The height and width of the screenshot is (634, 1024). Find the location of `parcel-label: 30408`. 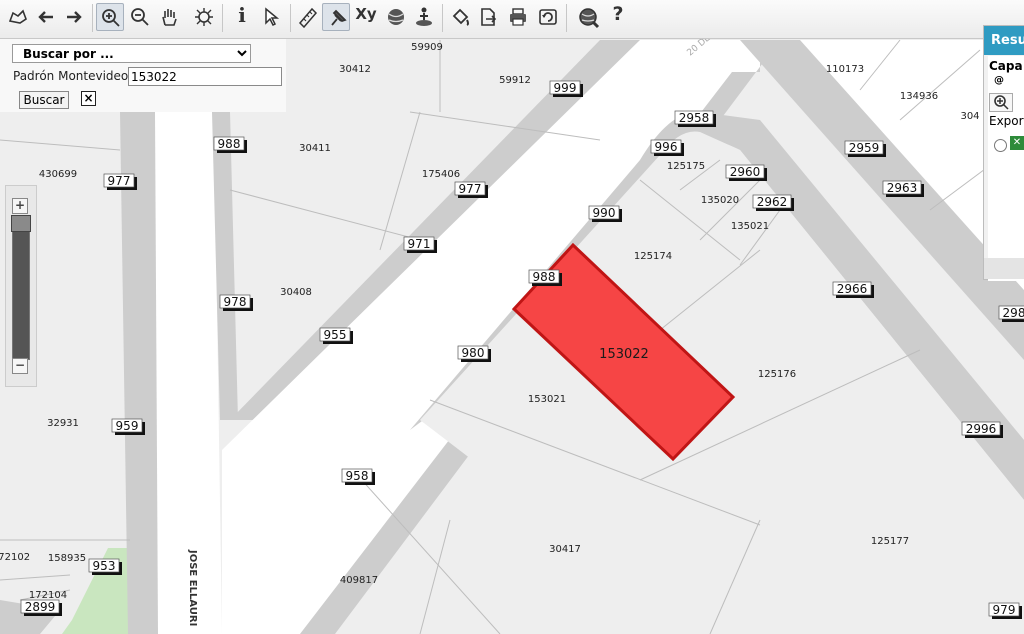

parcel-label: 30408 is located at coordinates (296, 292).